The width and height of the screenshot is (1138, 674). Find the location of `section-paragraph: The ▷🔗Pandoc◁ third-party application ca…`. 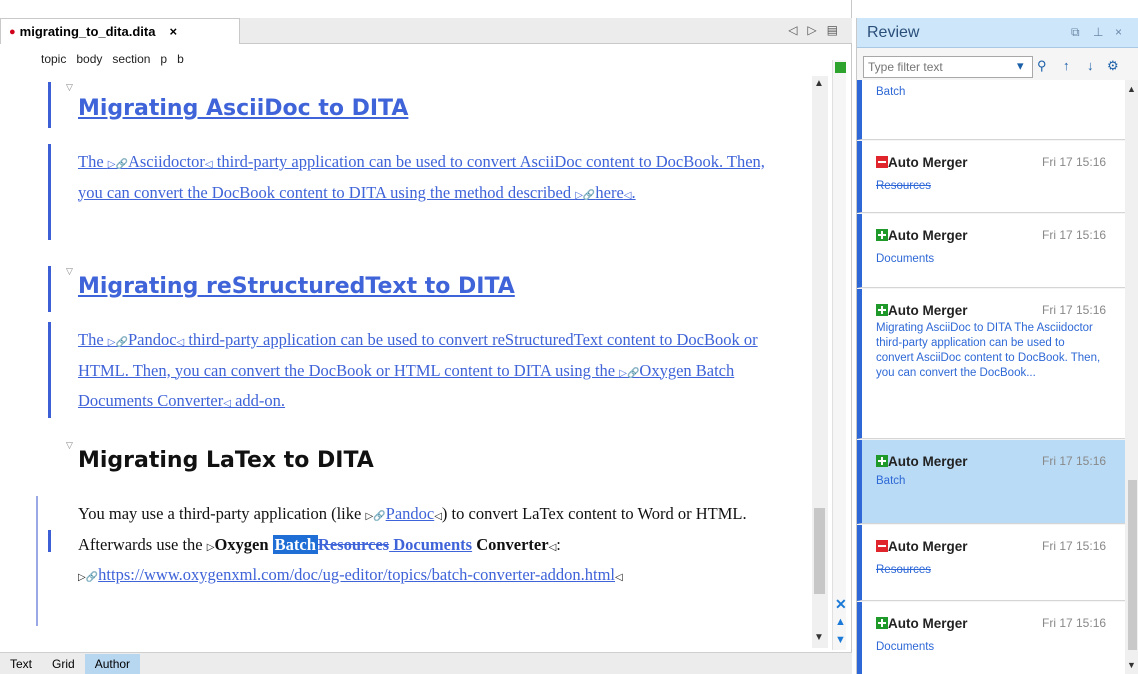

section-paragraph: The ▷🔗Pandoc◁ third-party application ca… is located at coordinates (418, 370).